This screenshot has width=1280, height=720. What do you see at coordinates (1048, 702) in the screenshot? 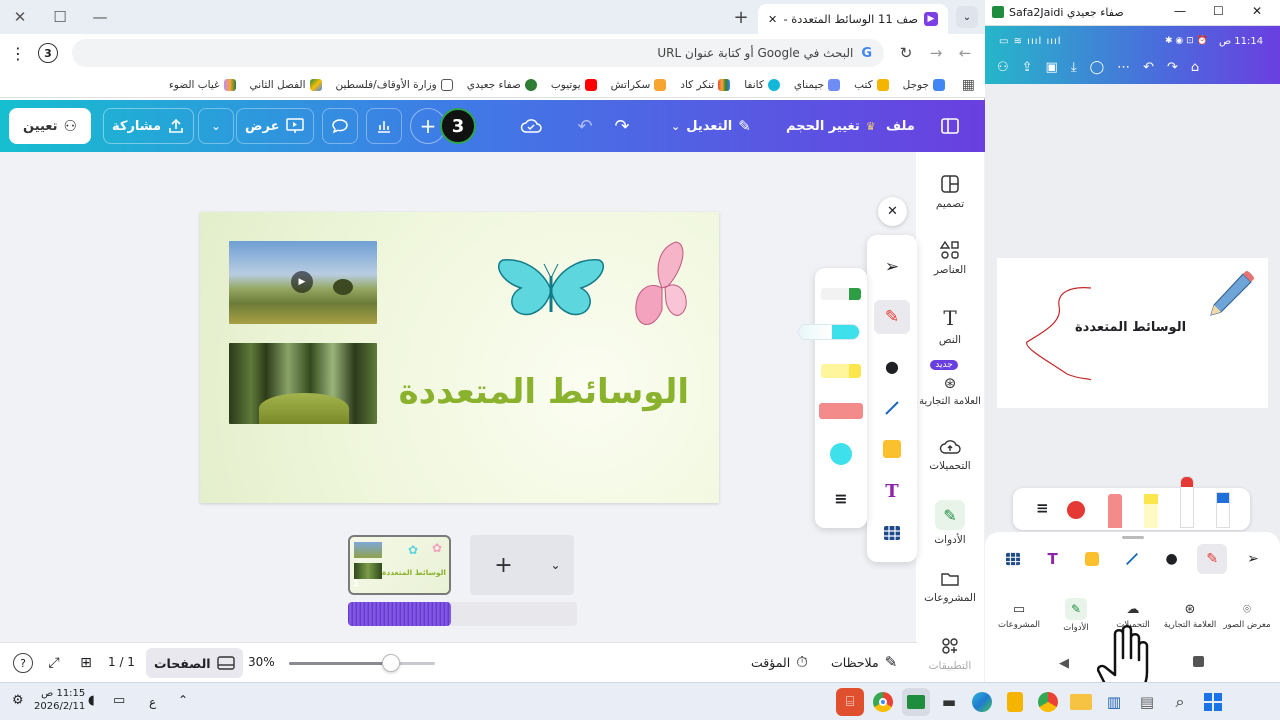
I see `chrome-profile-icon` at bounding box center [1048, 702].